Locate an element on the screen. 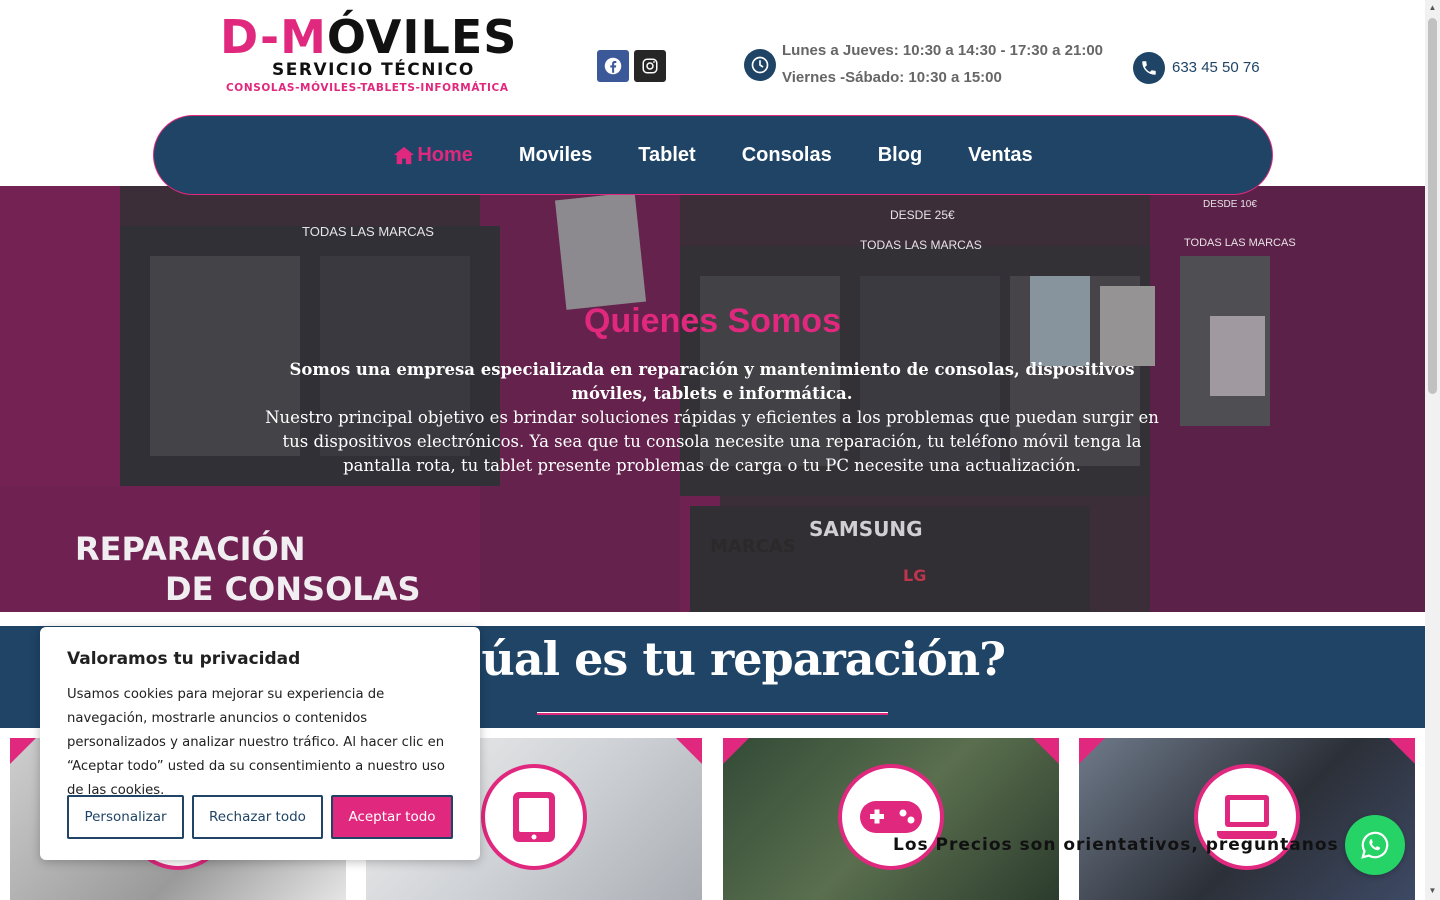  svg-text: SAMSUNG is located at coordinates (866, 529).